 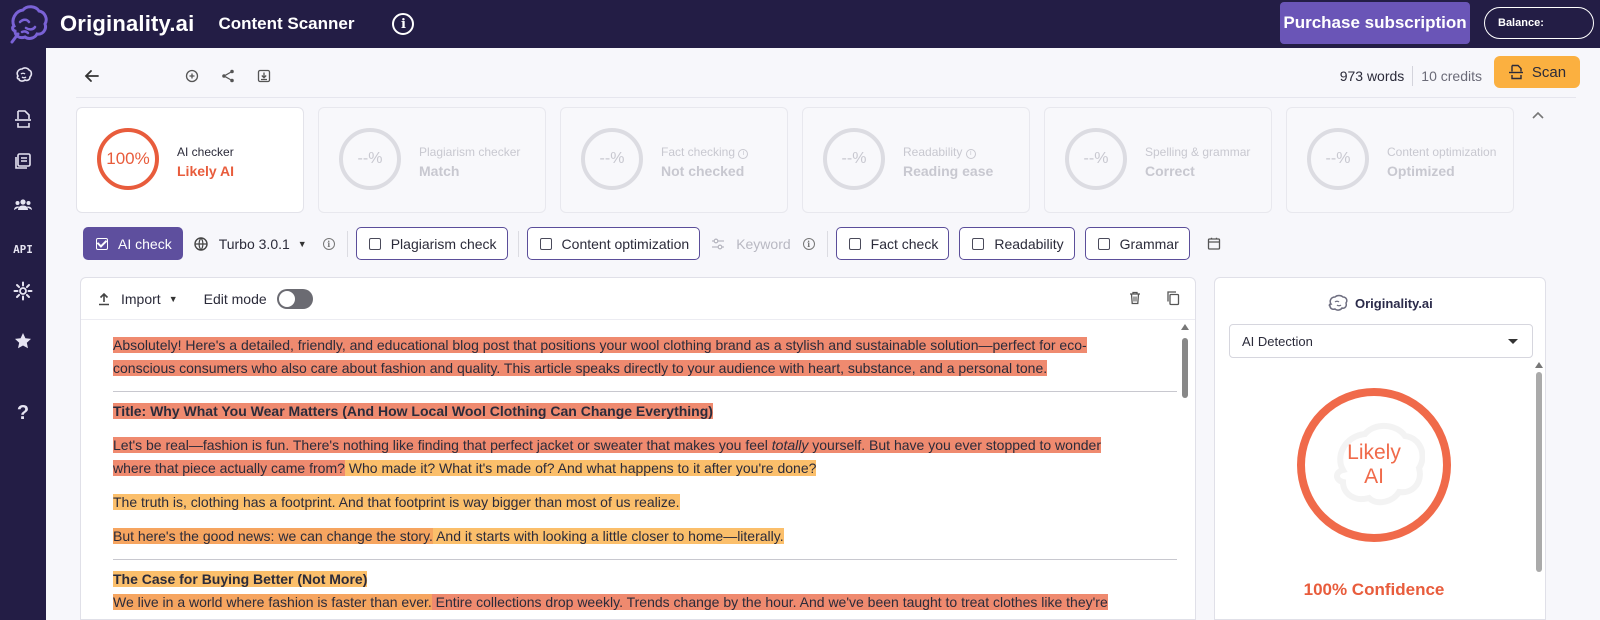 I want to click on card-plagiarism-checker: --% Plagiarism checker Match, so click(x=432, y=160).